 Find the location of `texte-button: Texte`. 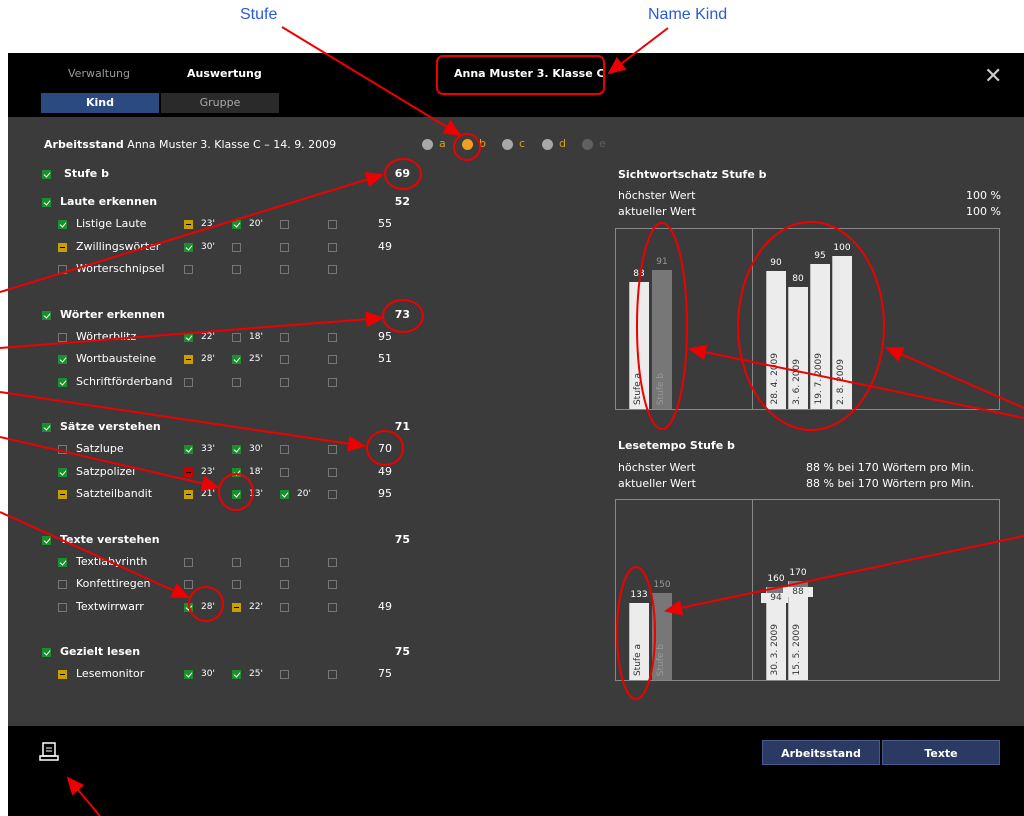

texte-button: Texte is located at coordinates (941, 752).